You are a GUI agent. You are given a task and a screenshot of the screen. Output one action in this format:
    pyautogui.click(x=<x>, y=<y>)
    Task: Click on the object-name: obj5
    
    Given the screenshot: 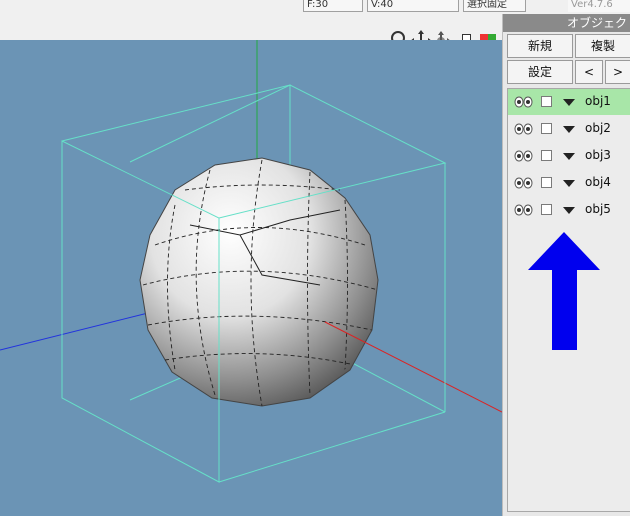 What is the action you would take?
    pyautogui.click(x=598, y=209)
    